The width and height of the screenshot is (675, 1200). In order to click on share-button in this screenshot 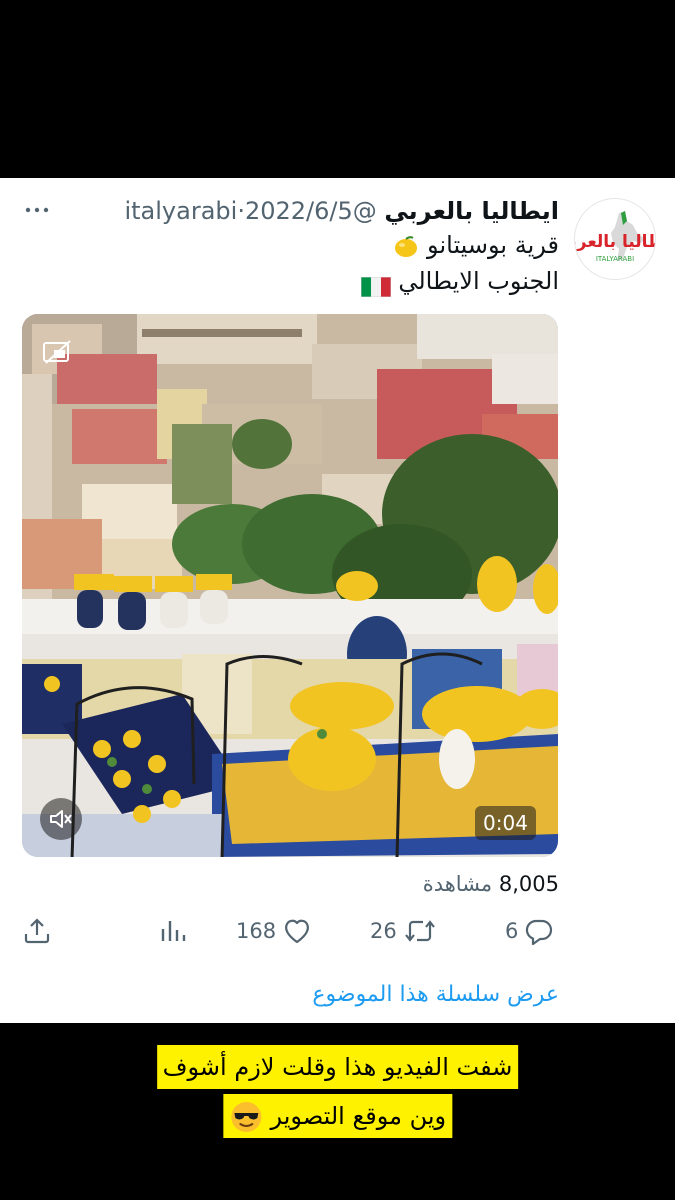, I will do `click(37, 931)`.